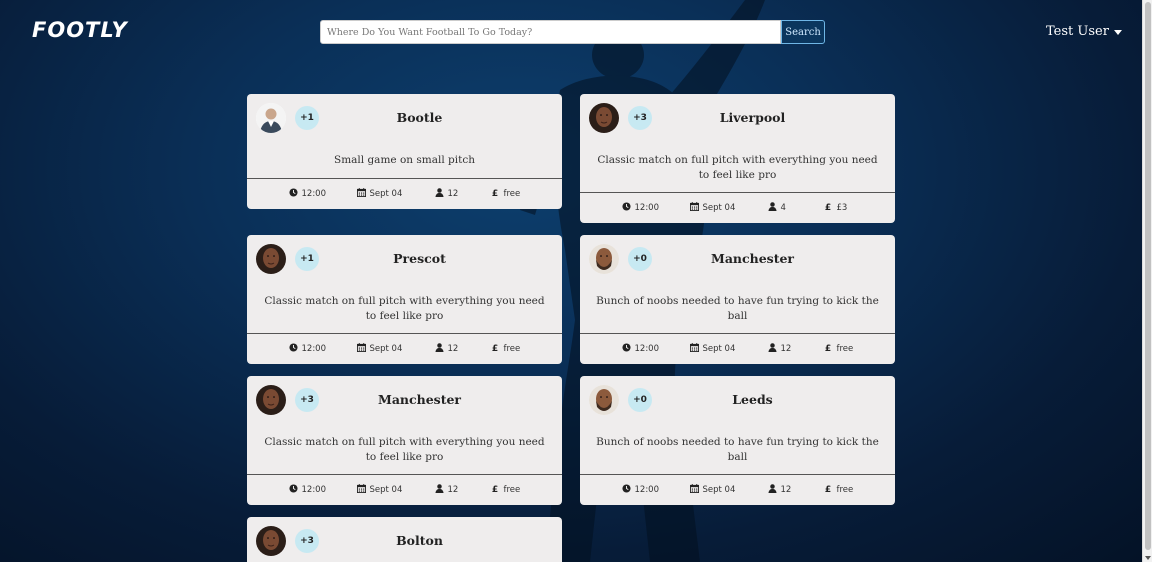 Image resolution: width=1152 pixels, height=562 pixels. Describe the element at coordinates (419, 540) in the screenshot. I see `match-location-title: Bolton` at that location.